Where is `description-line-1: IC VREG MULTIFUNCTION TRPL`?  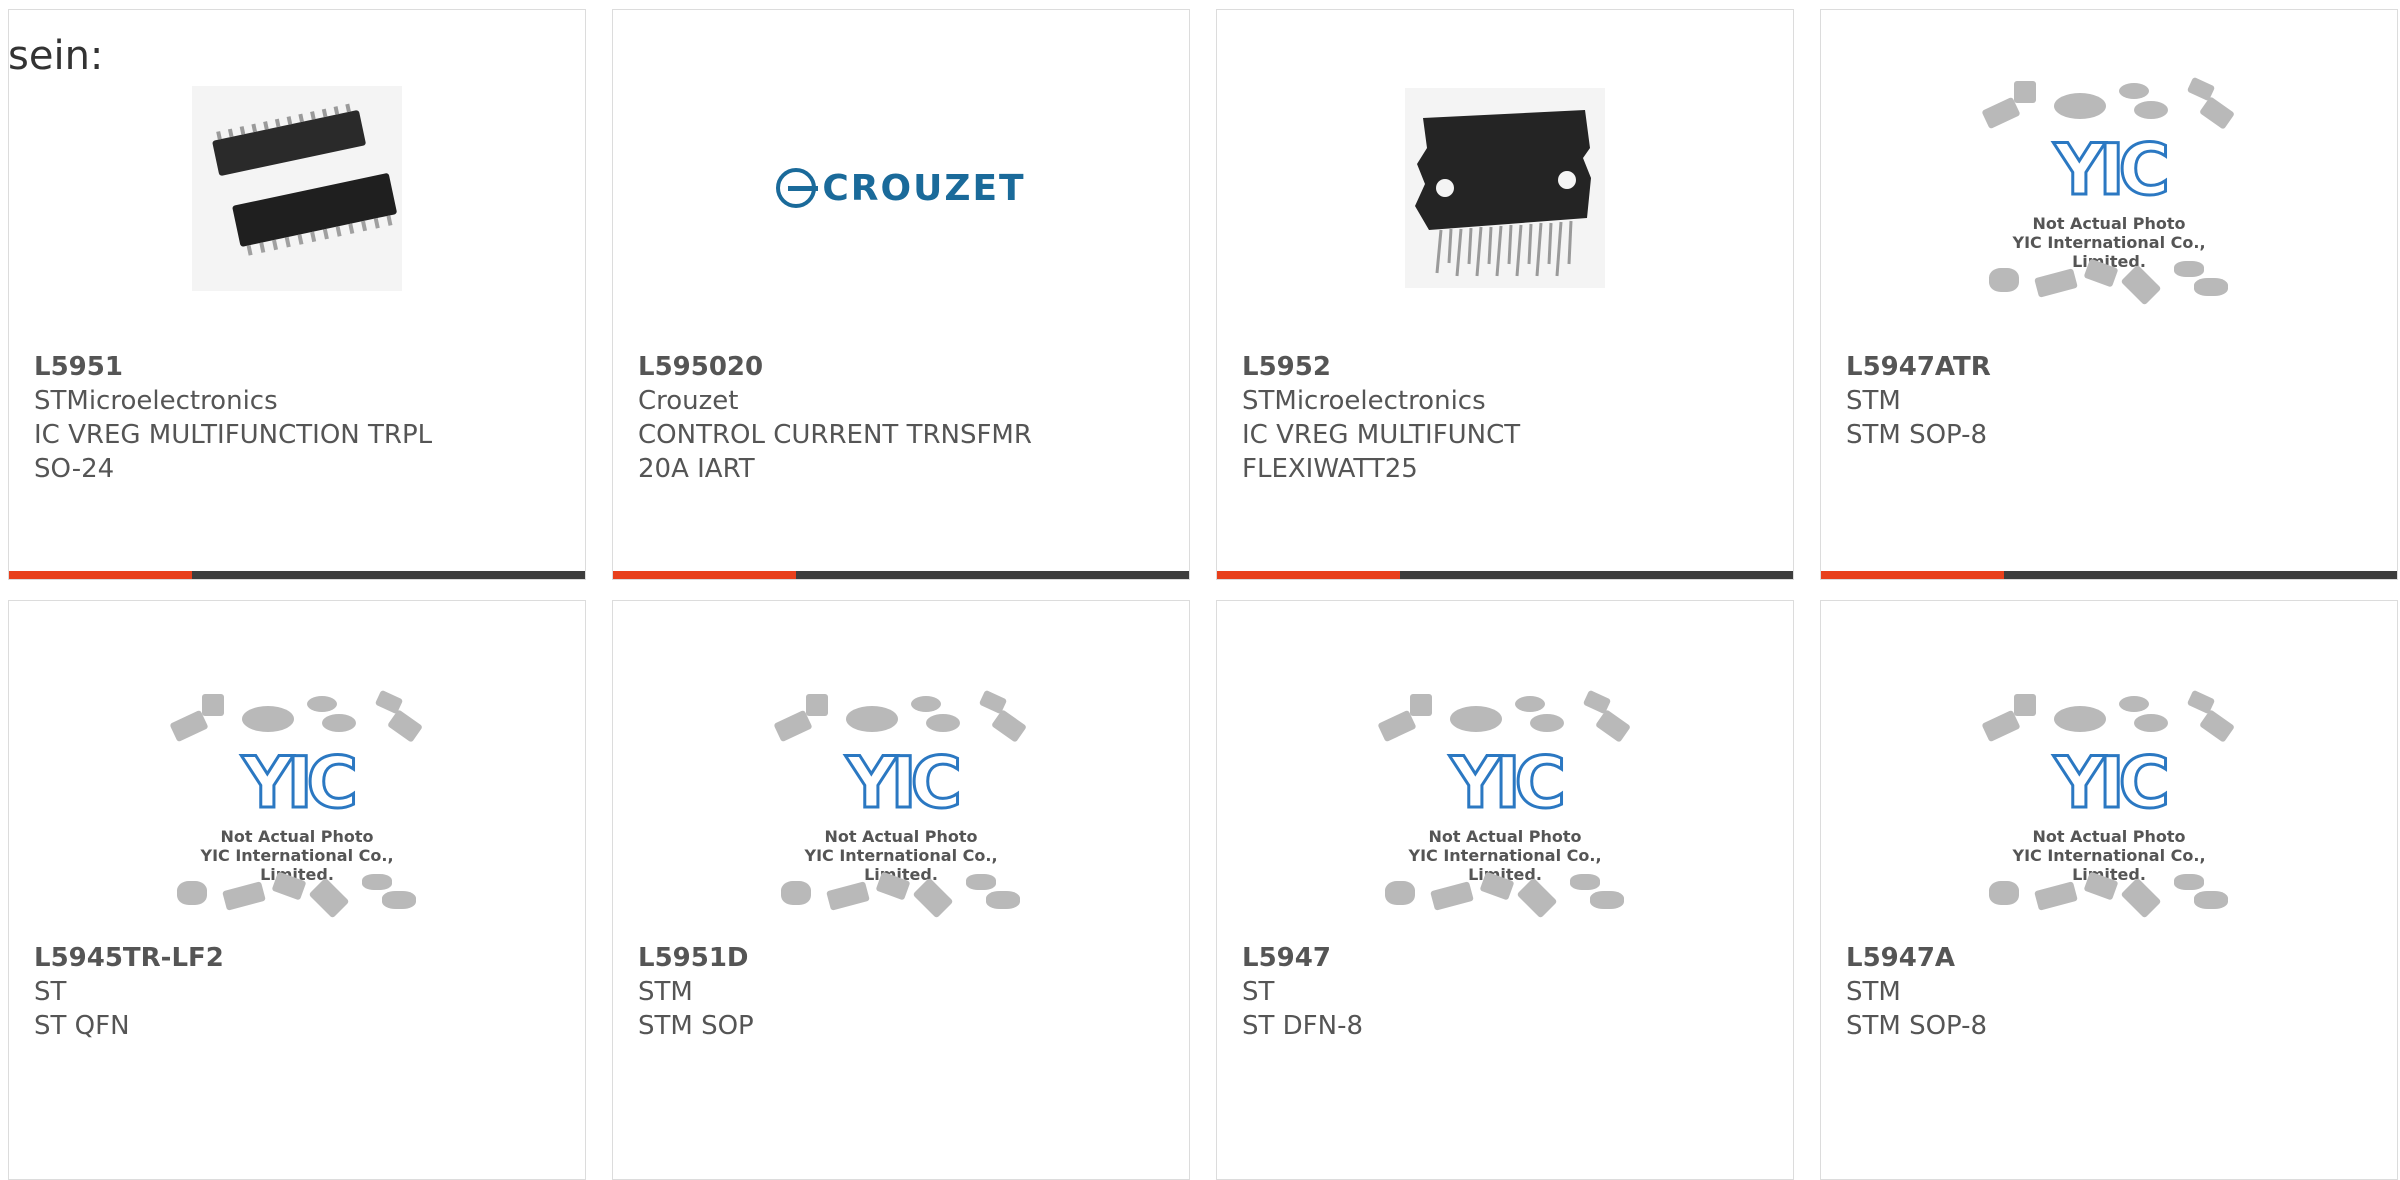
description-line-1: IC VREG MULTIFUNCTION TRPL is located at coordinates (233, 435).